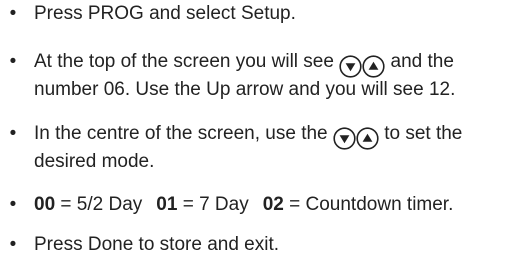 The width and height of the screenshot is (527, 257). Describe the element at coordinates (157, 244) in the screenshot. I see `step-text: Press Done to store and exit.` at that location.